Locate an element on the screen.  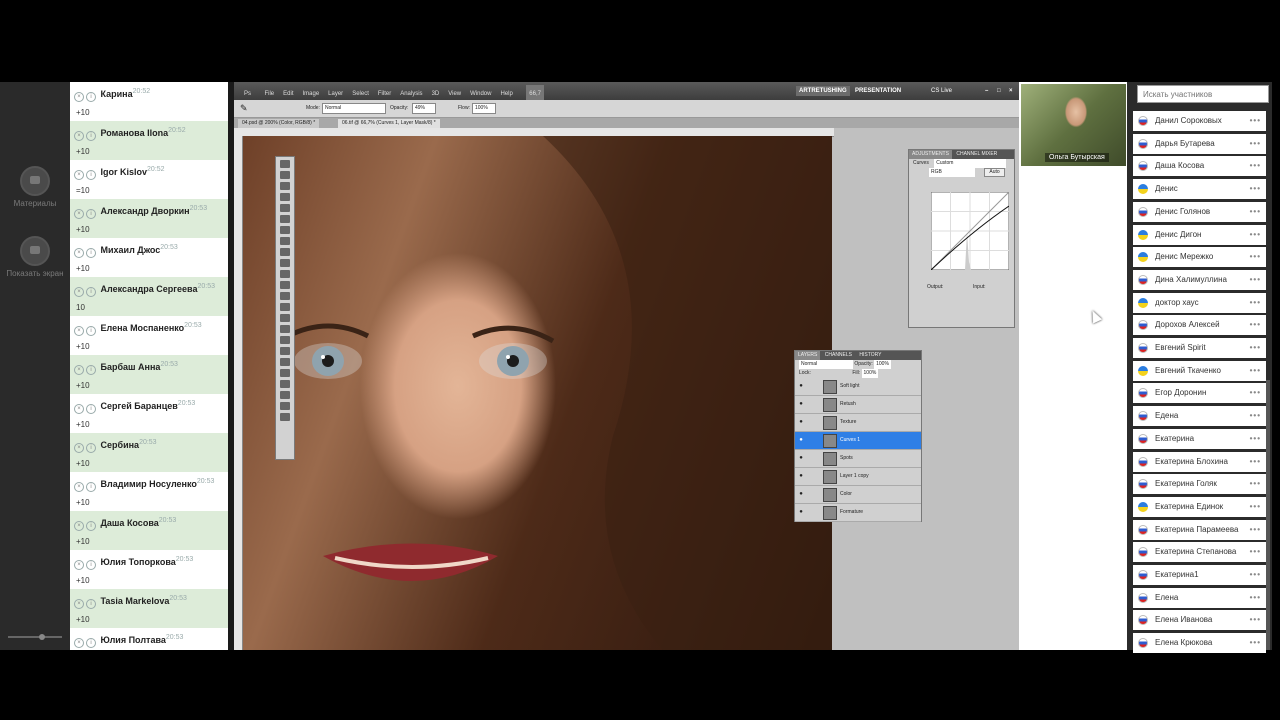
minimize-icon: – is located at coordinates (986, 91).